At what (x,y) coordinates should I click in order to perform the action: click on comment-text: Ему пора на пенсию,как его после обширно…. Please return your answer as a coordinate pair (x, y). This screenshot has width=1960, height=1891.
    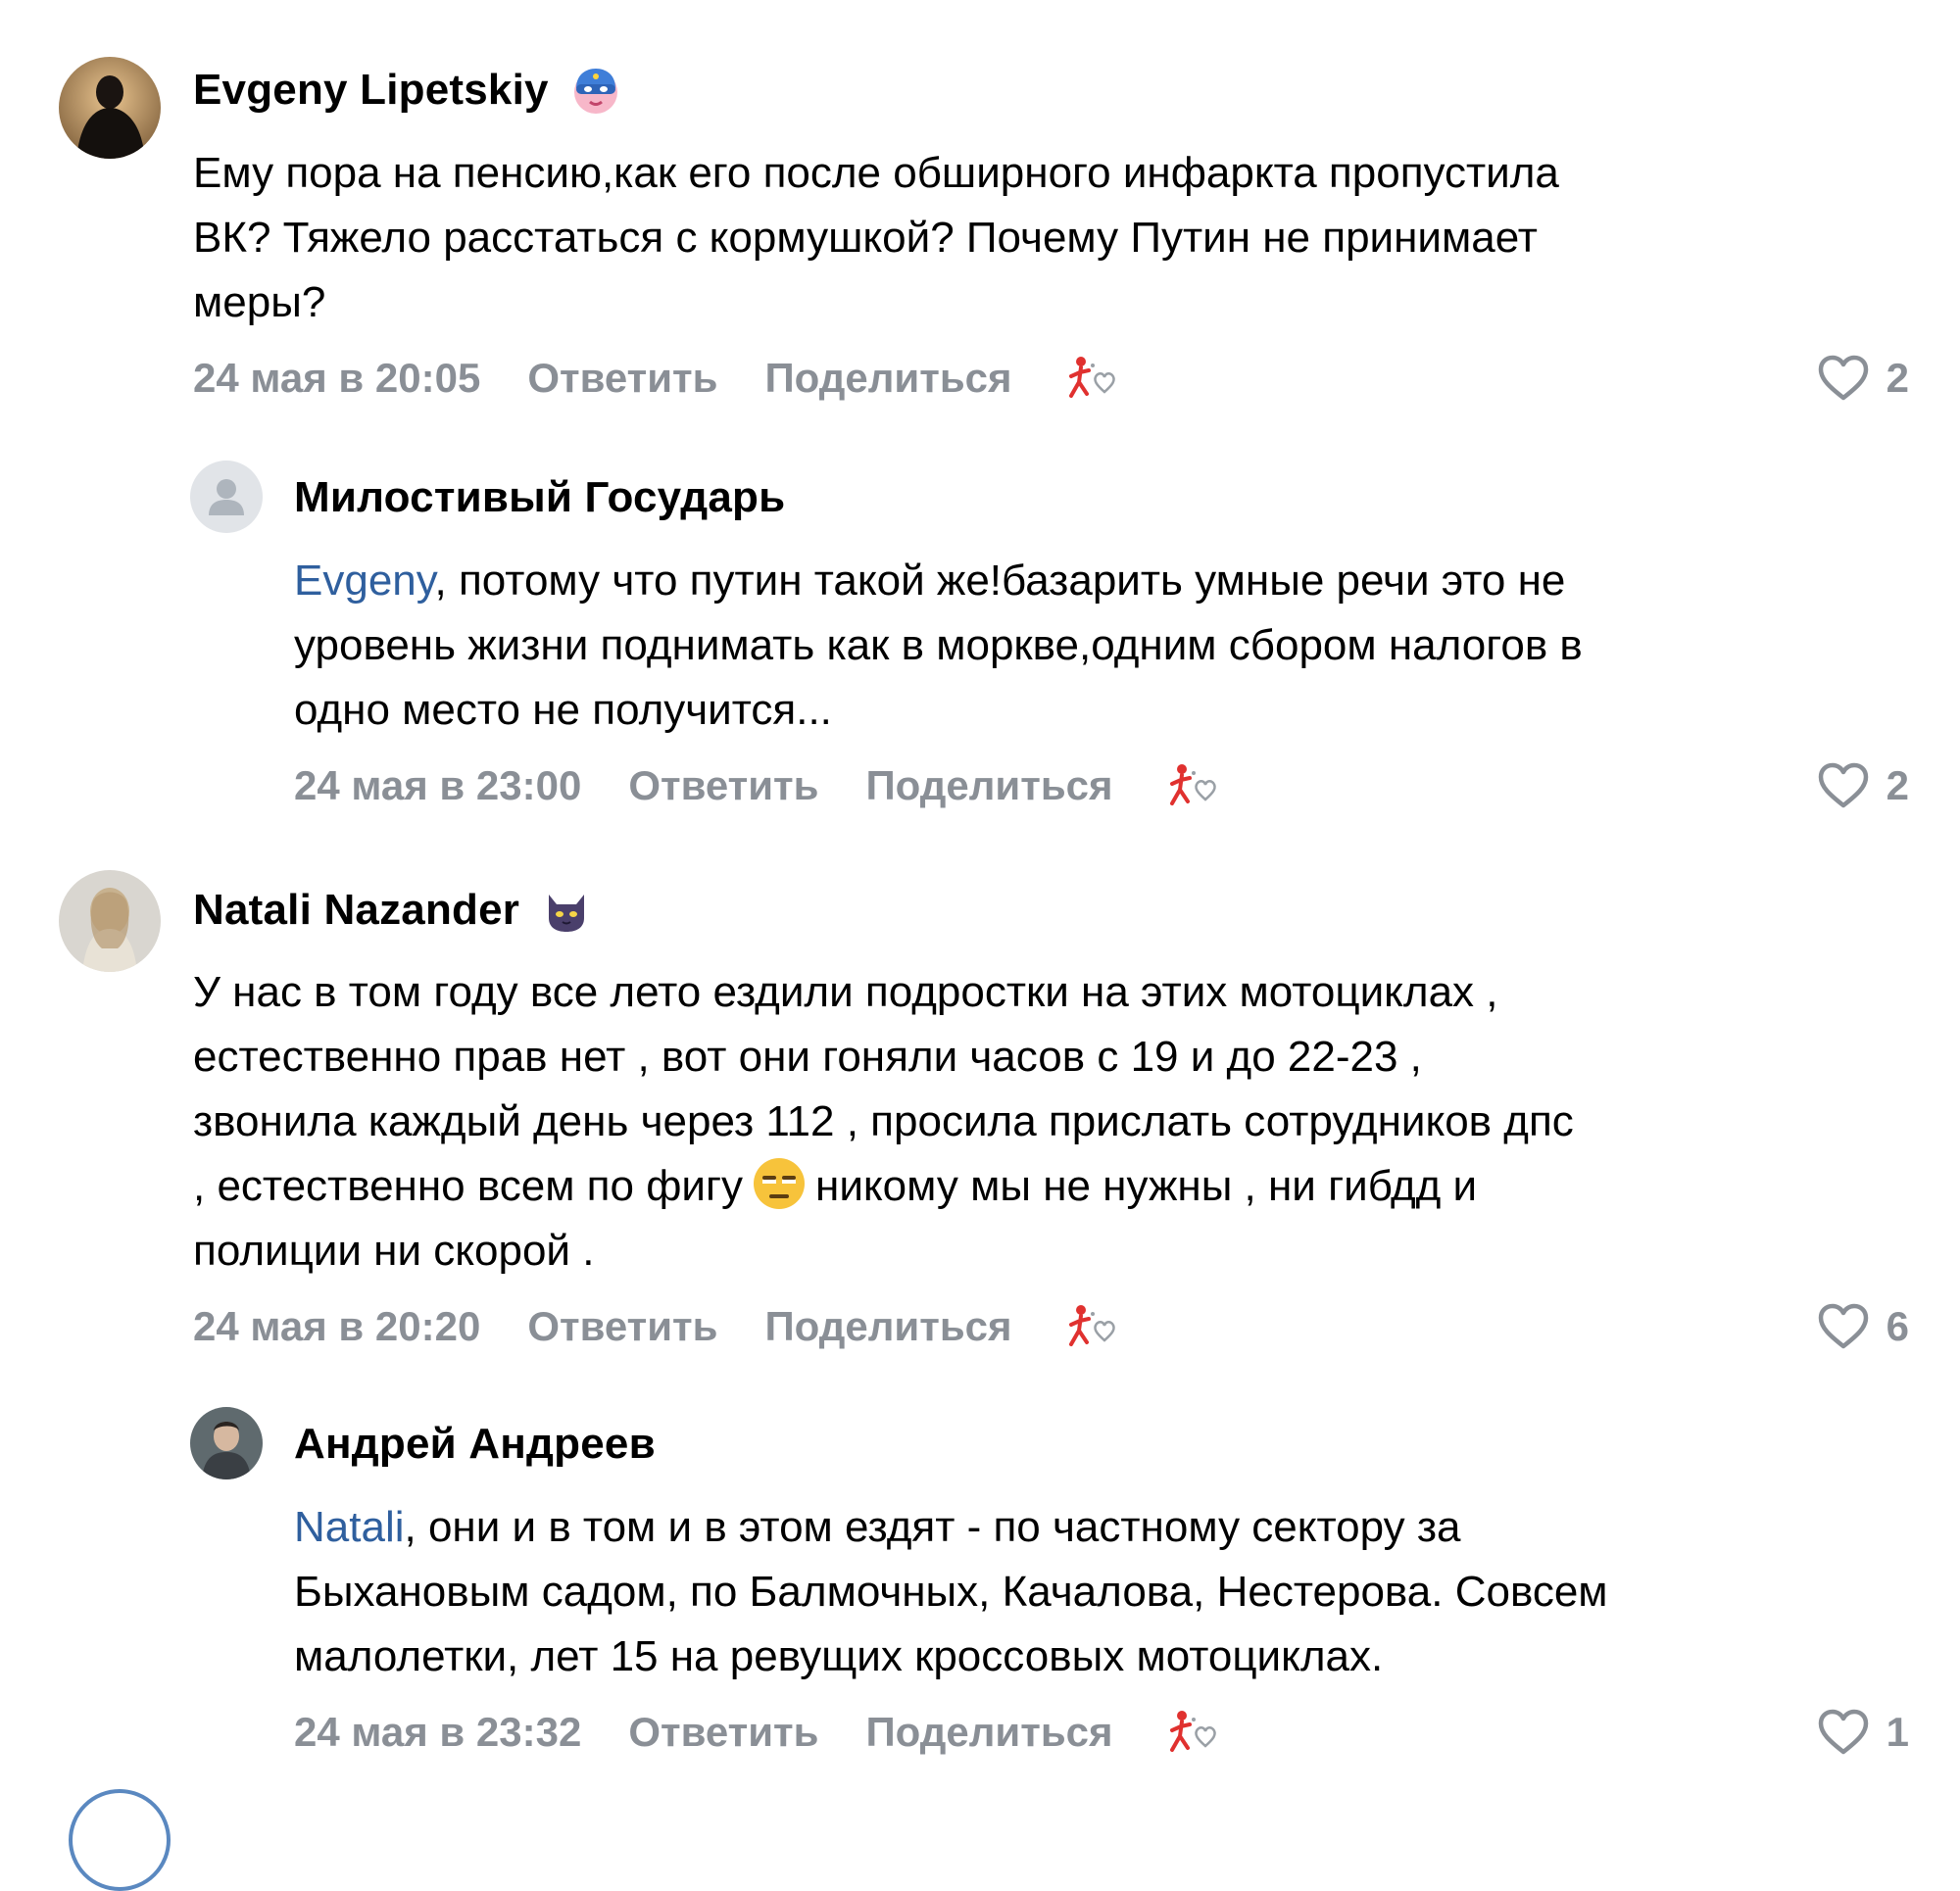
    Looking at the image, I should click on (1070, 238).